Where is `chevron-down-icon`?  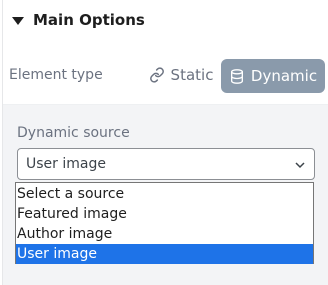
chevron-down-icon is located at coordinates (300, 165).